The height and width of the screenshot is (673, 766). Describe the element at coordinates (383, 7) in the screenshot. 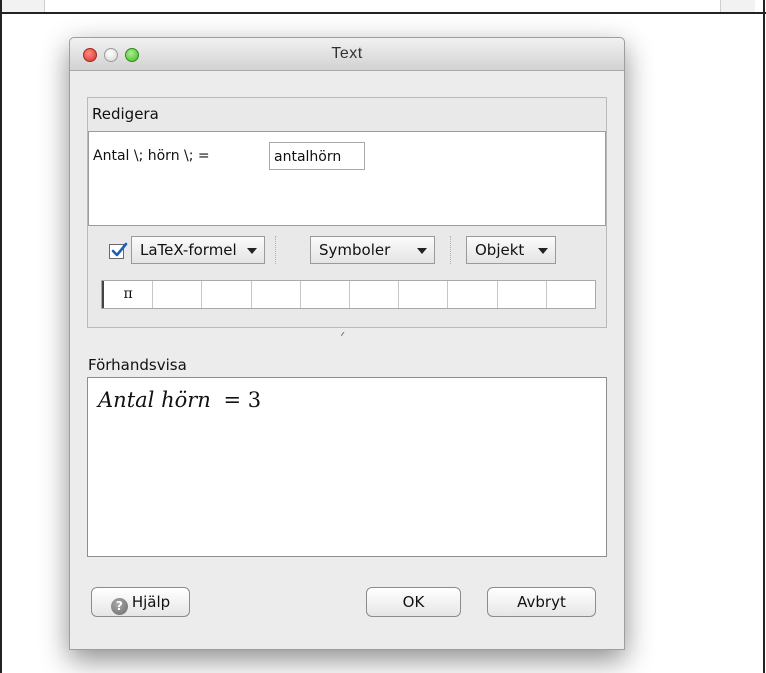

I see `background-window-strip` at that location.